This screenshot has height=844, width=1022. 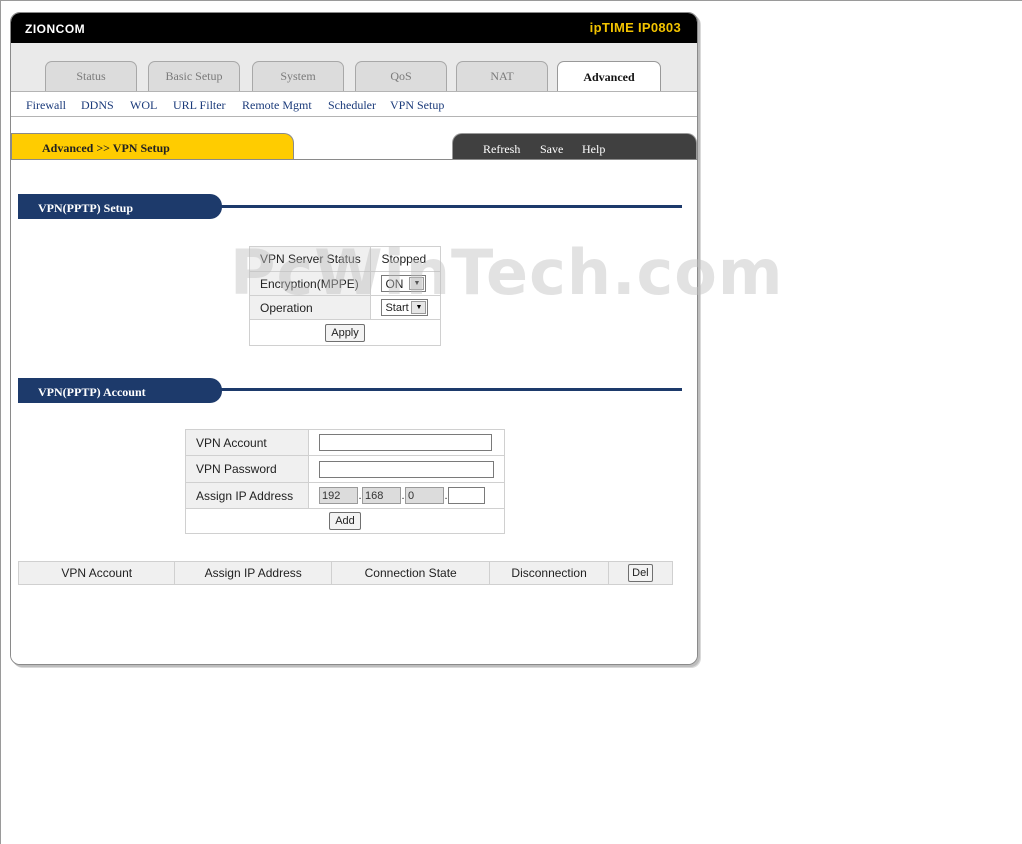 What do you see at coordinates (91, 76) in the screenshot?
I see `tab-status: Status` at bounding box center [91, 76].